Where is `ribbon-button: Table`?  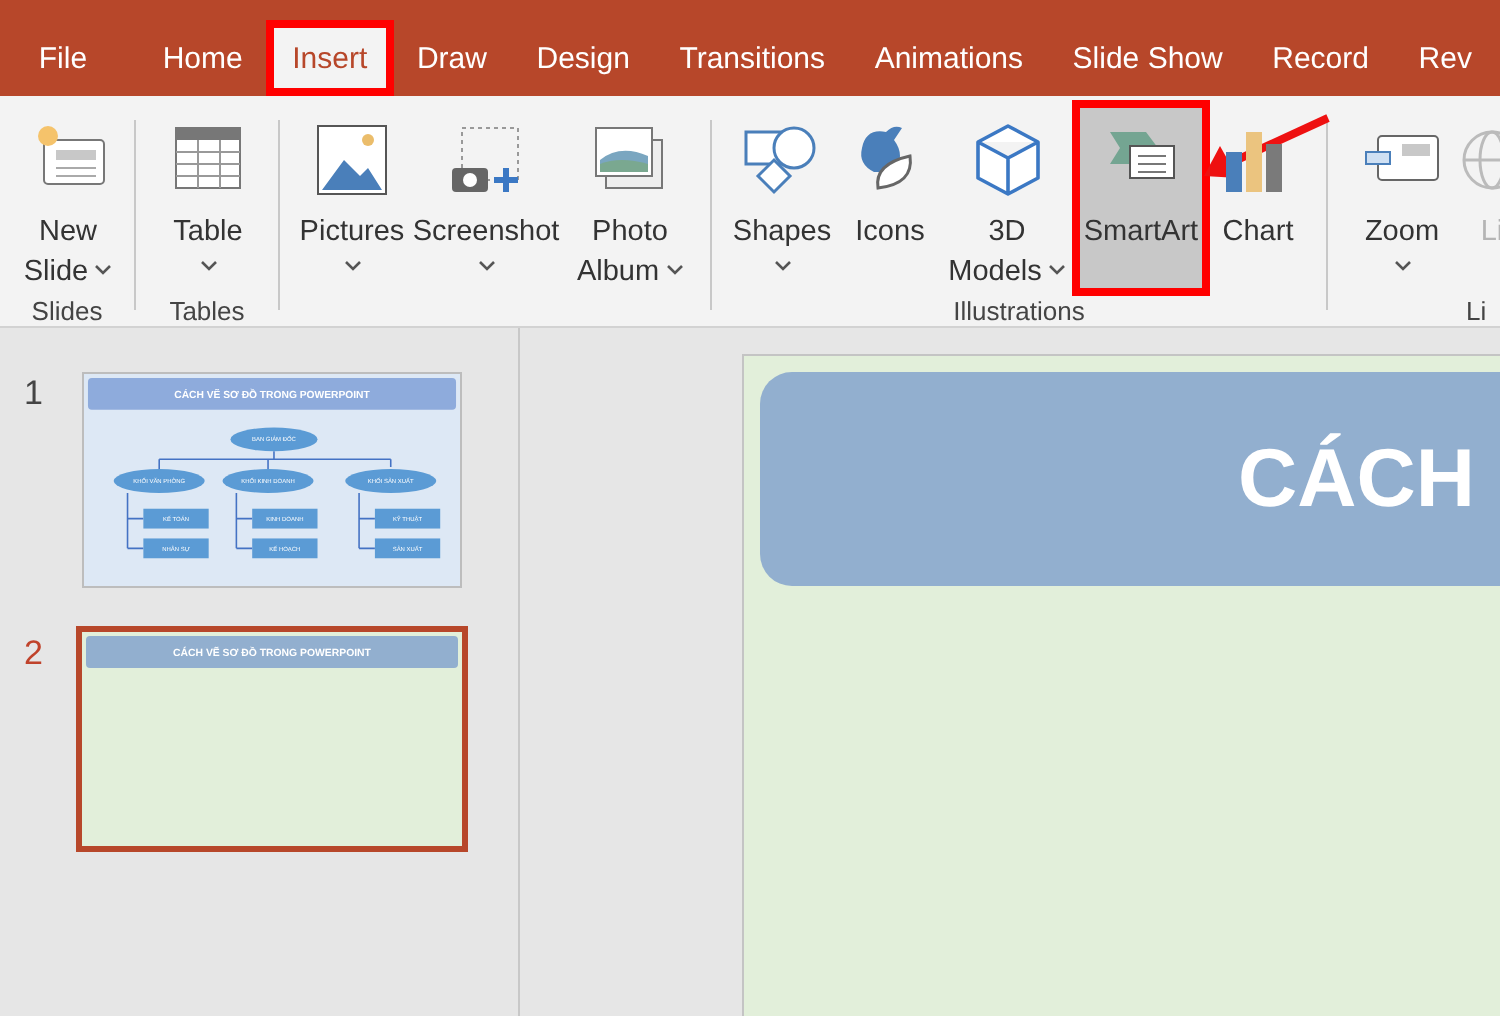
ribbon-button: Table is located at coordinates (208, 202).